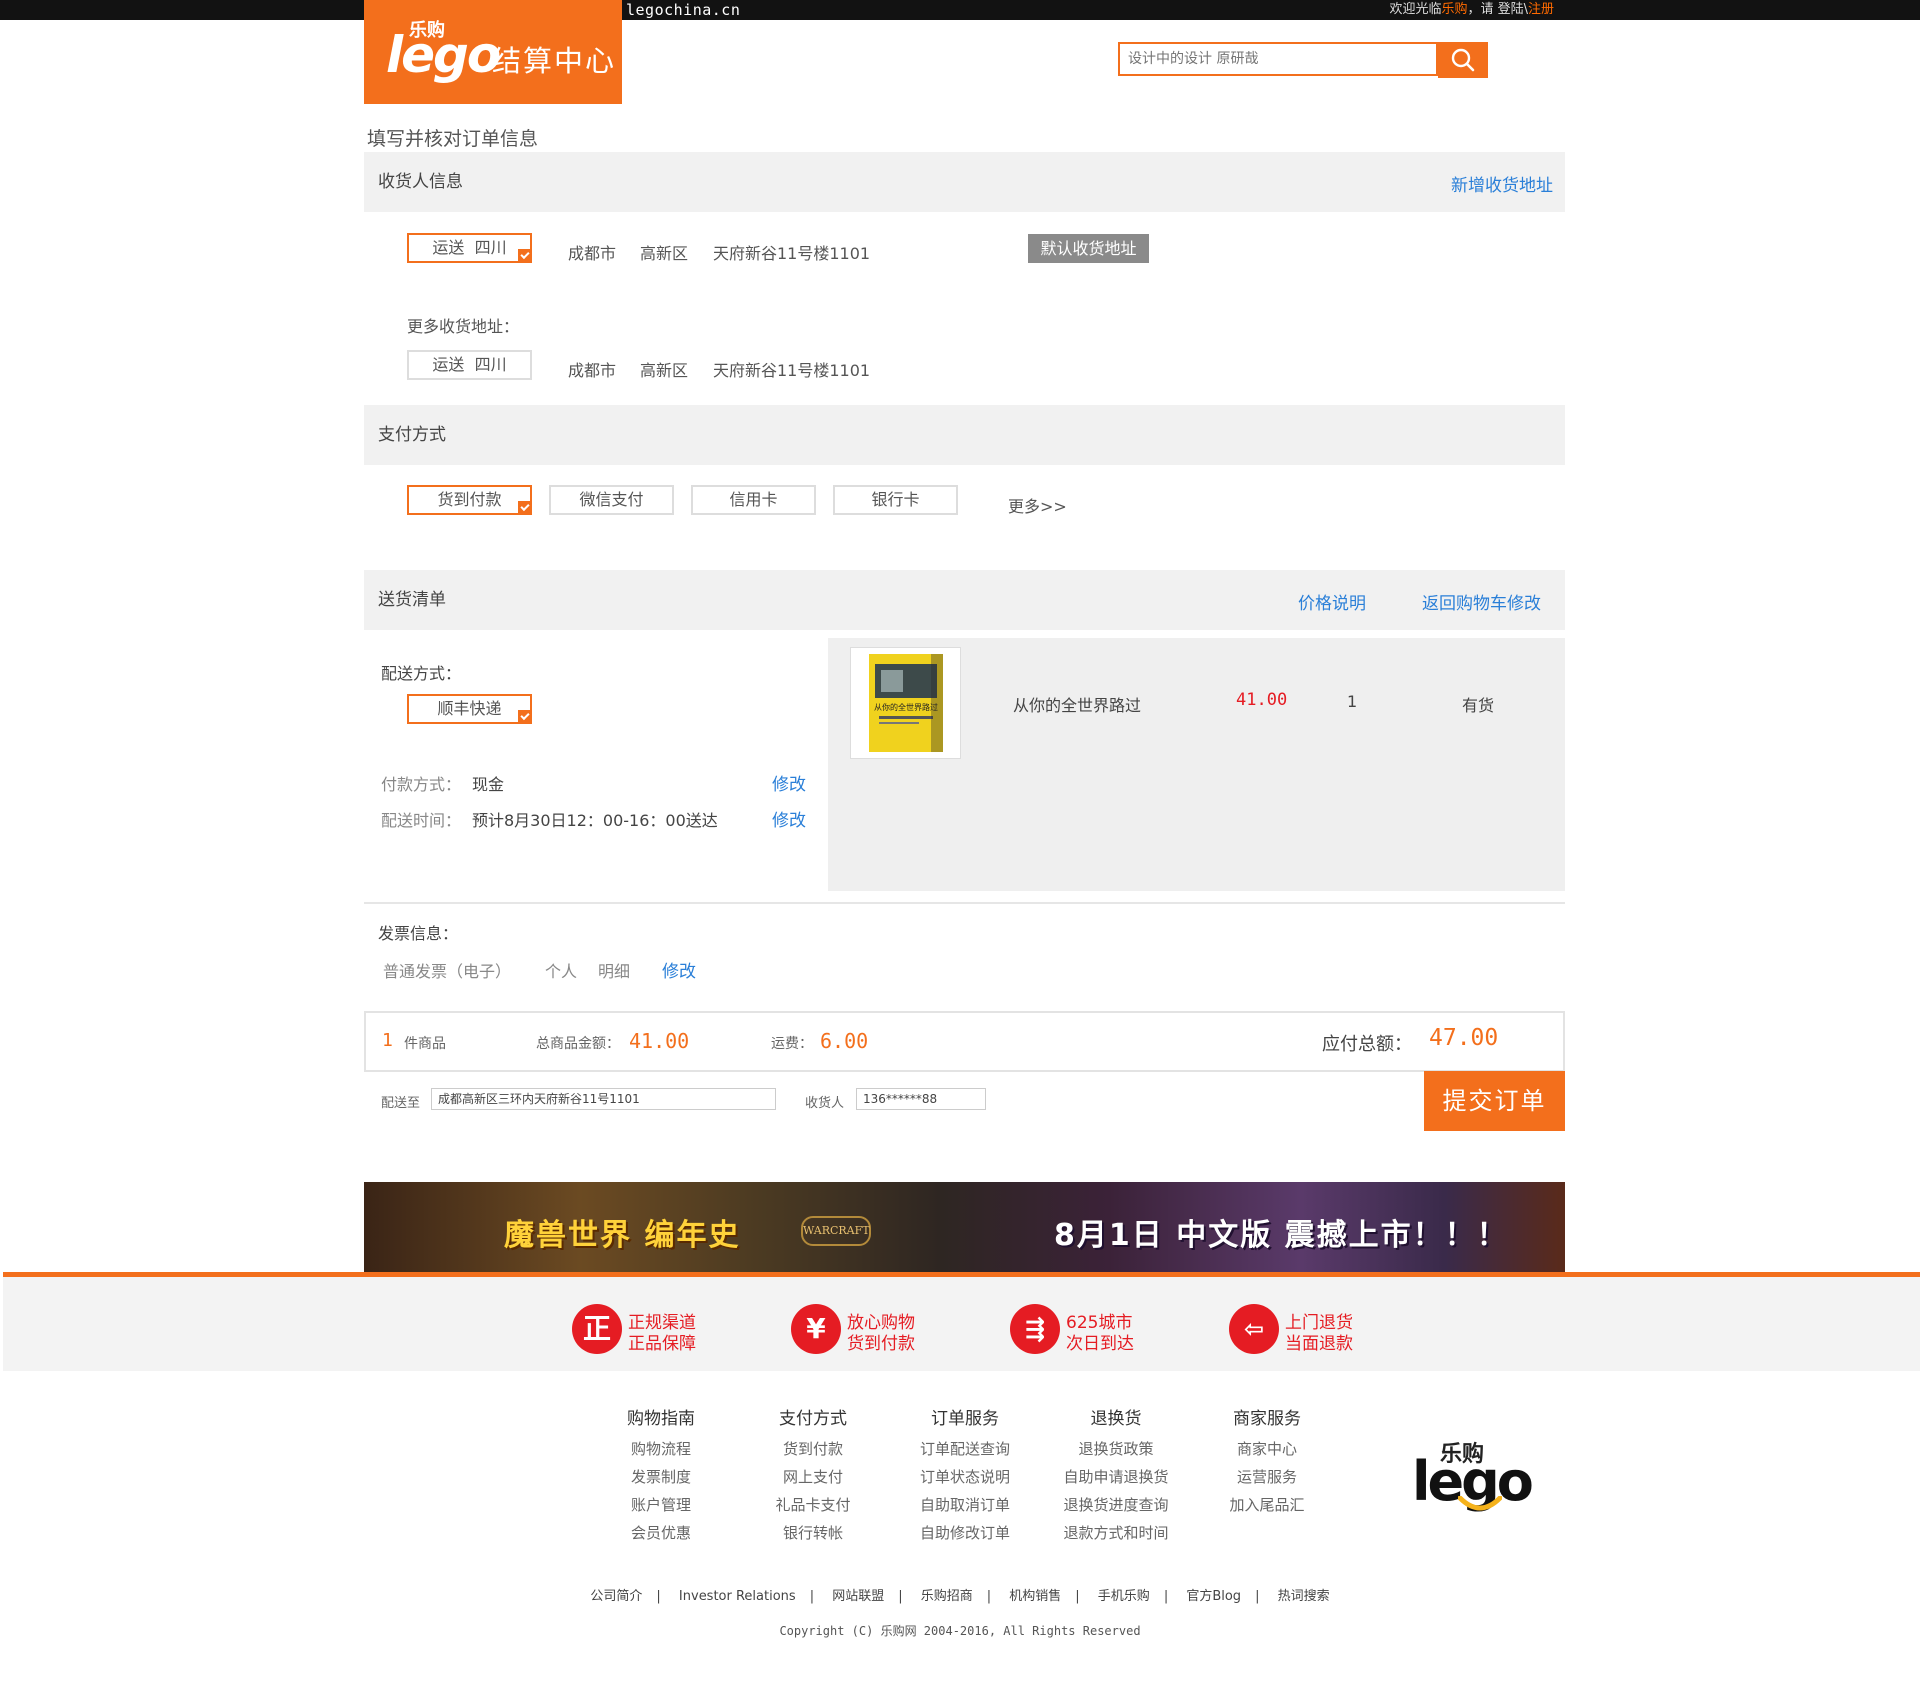  What do you see at coordinates (664, 253) in the screenshot?
I see `default-district: 高新区` at bounding box center [664, 253].